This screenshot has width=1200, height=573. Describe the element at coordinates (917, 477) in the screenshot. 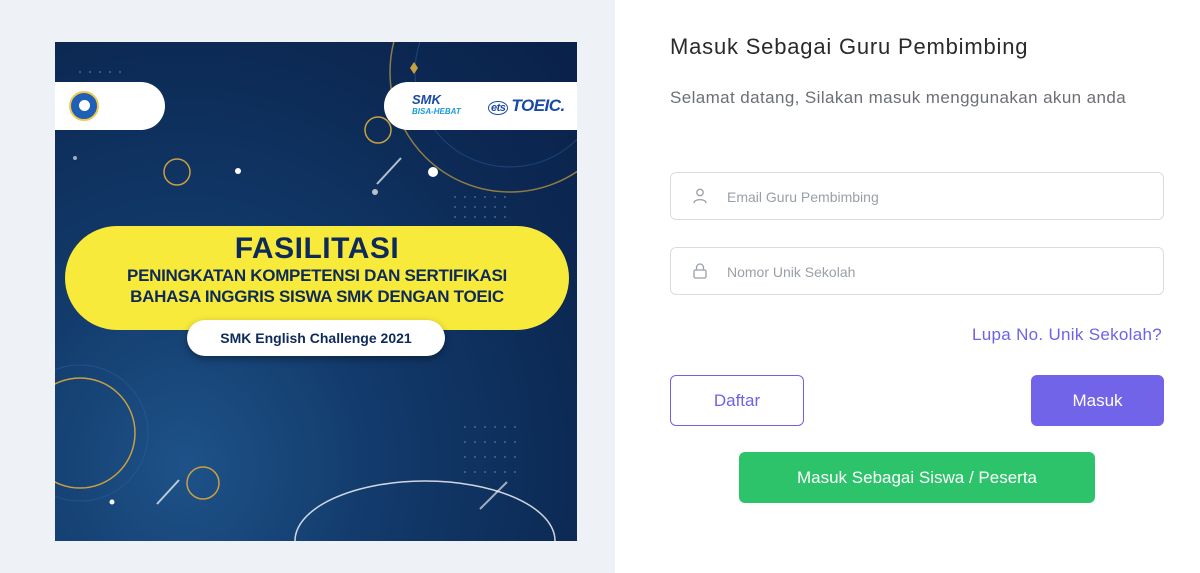

I see `student-login-button: Masuk Sebagai Siswa / Peserta` at that location.